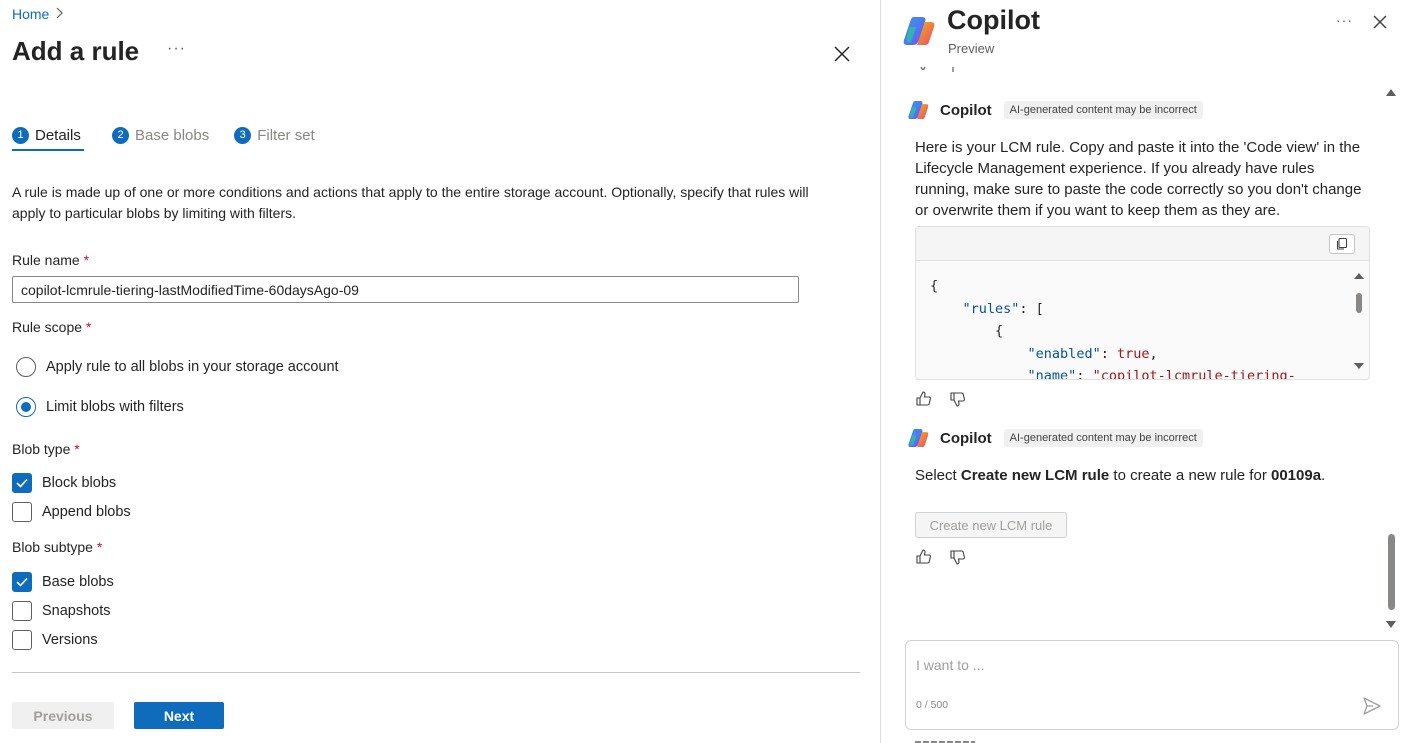  I want to click on snapshots-checkbox: Snapshots, so click(61, 611).